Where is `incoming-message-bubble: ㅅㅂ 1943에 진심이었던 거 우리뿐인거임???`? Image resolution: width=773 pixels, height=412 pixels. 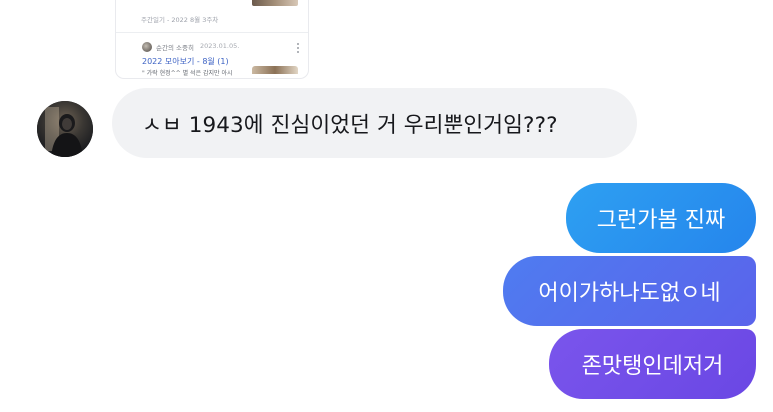
incoming-message-bubble: ㅅㅂ 1943에 진심이었던 거 우리뿐인거임??? is located at coordinates (374, 123).